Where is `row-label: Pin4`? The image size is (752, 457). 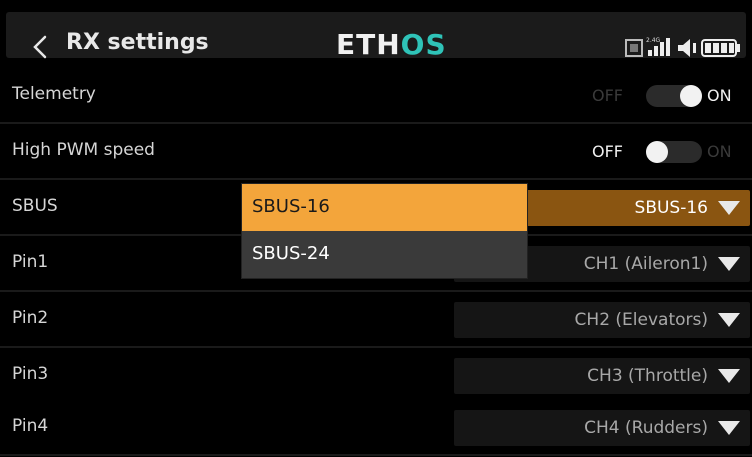
row-label: Pin4 is located at coordinates (30, 426).